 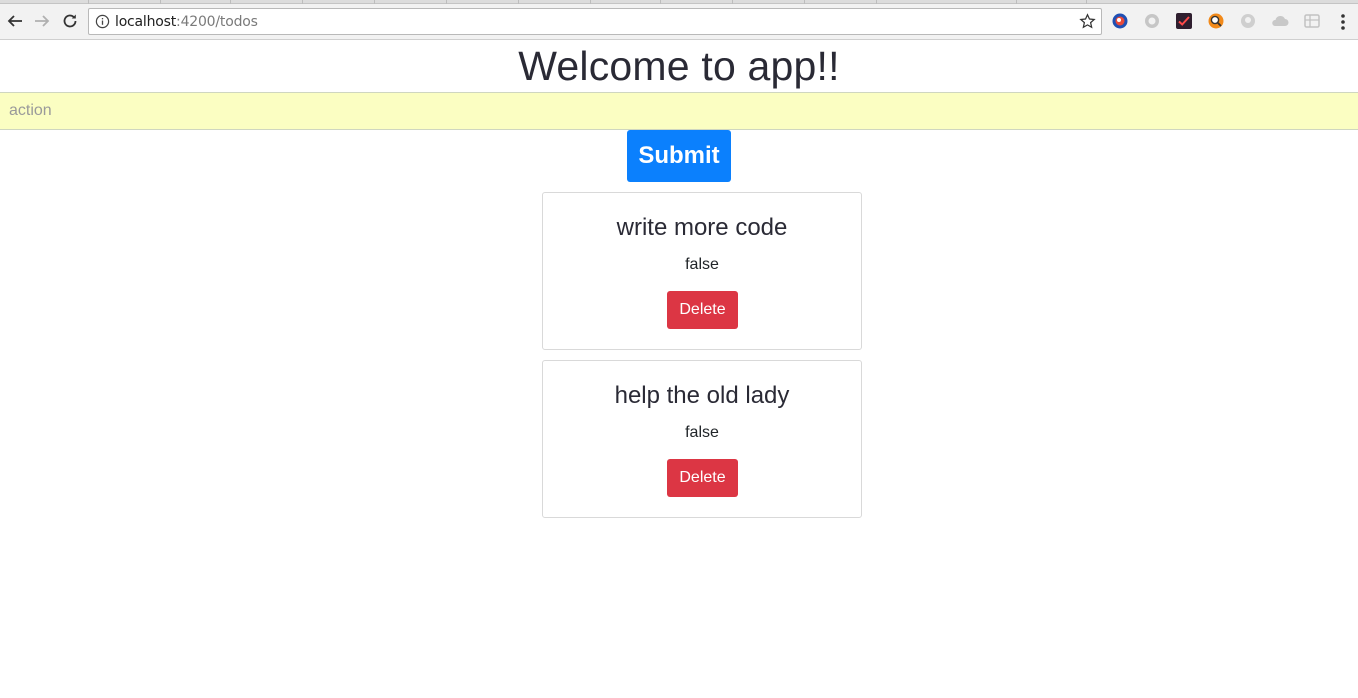 What do you see at coordinates (146, 22) in the screenshot?
I see `url-host: localhost` at bounding box center [146, 22].